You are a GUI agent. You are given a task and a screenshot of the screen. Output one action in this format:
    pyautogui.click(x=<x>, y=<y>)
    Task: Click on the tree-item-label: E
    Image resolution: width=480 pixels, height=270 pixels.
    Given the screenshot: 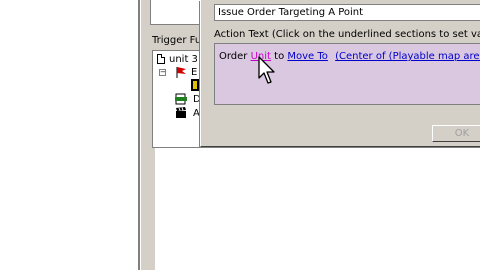 What is the action you would take?
    pyautogui.click(x=194, y=72)
    